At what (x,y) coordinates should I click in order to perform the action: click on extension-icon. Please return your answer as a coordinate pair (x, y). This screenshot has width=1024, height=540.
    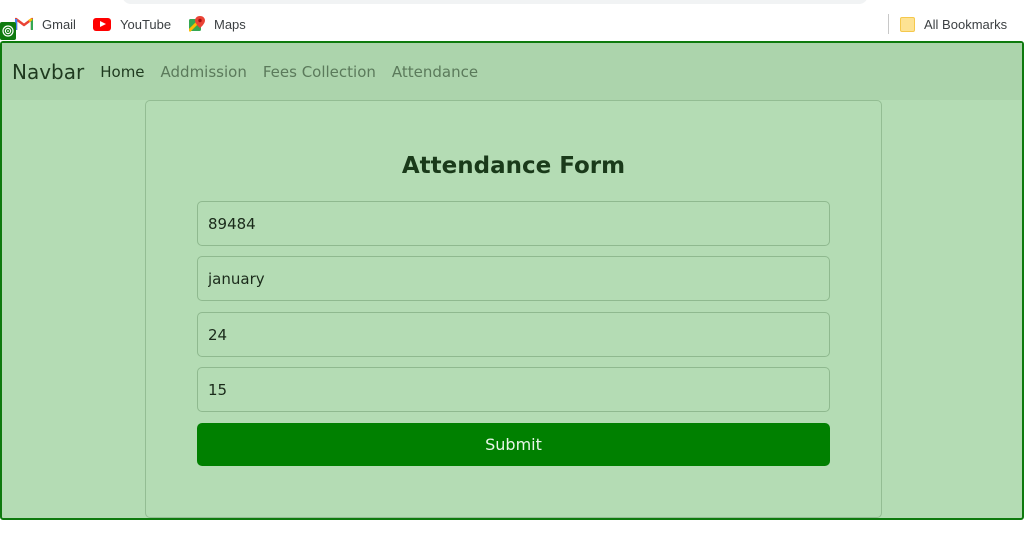
    Looking at the image, I should click on (8, 31).